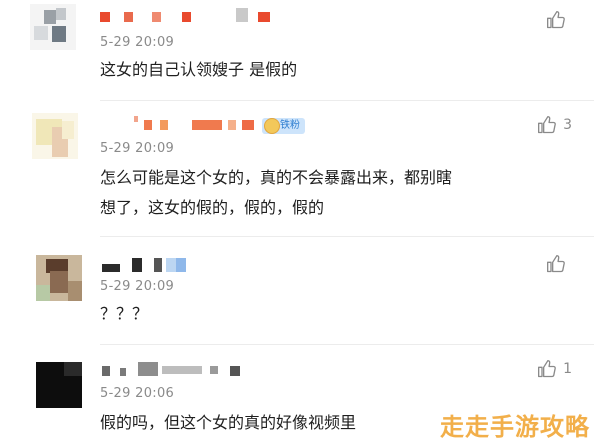 Image resolution: width=594 pixels, height=448 pixels. What do you see at coordinates (290, 125) in the screenshot?
I see `badge-label: 铁粉` at bounding box center [290, 125].